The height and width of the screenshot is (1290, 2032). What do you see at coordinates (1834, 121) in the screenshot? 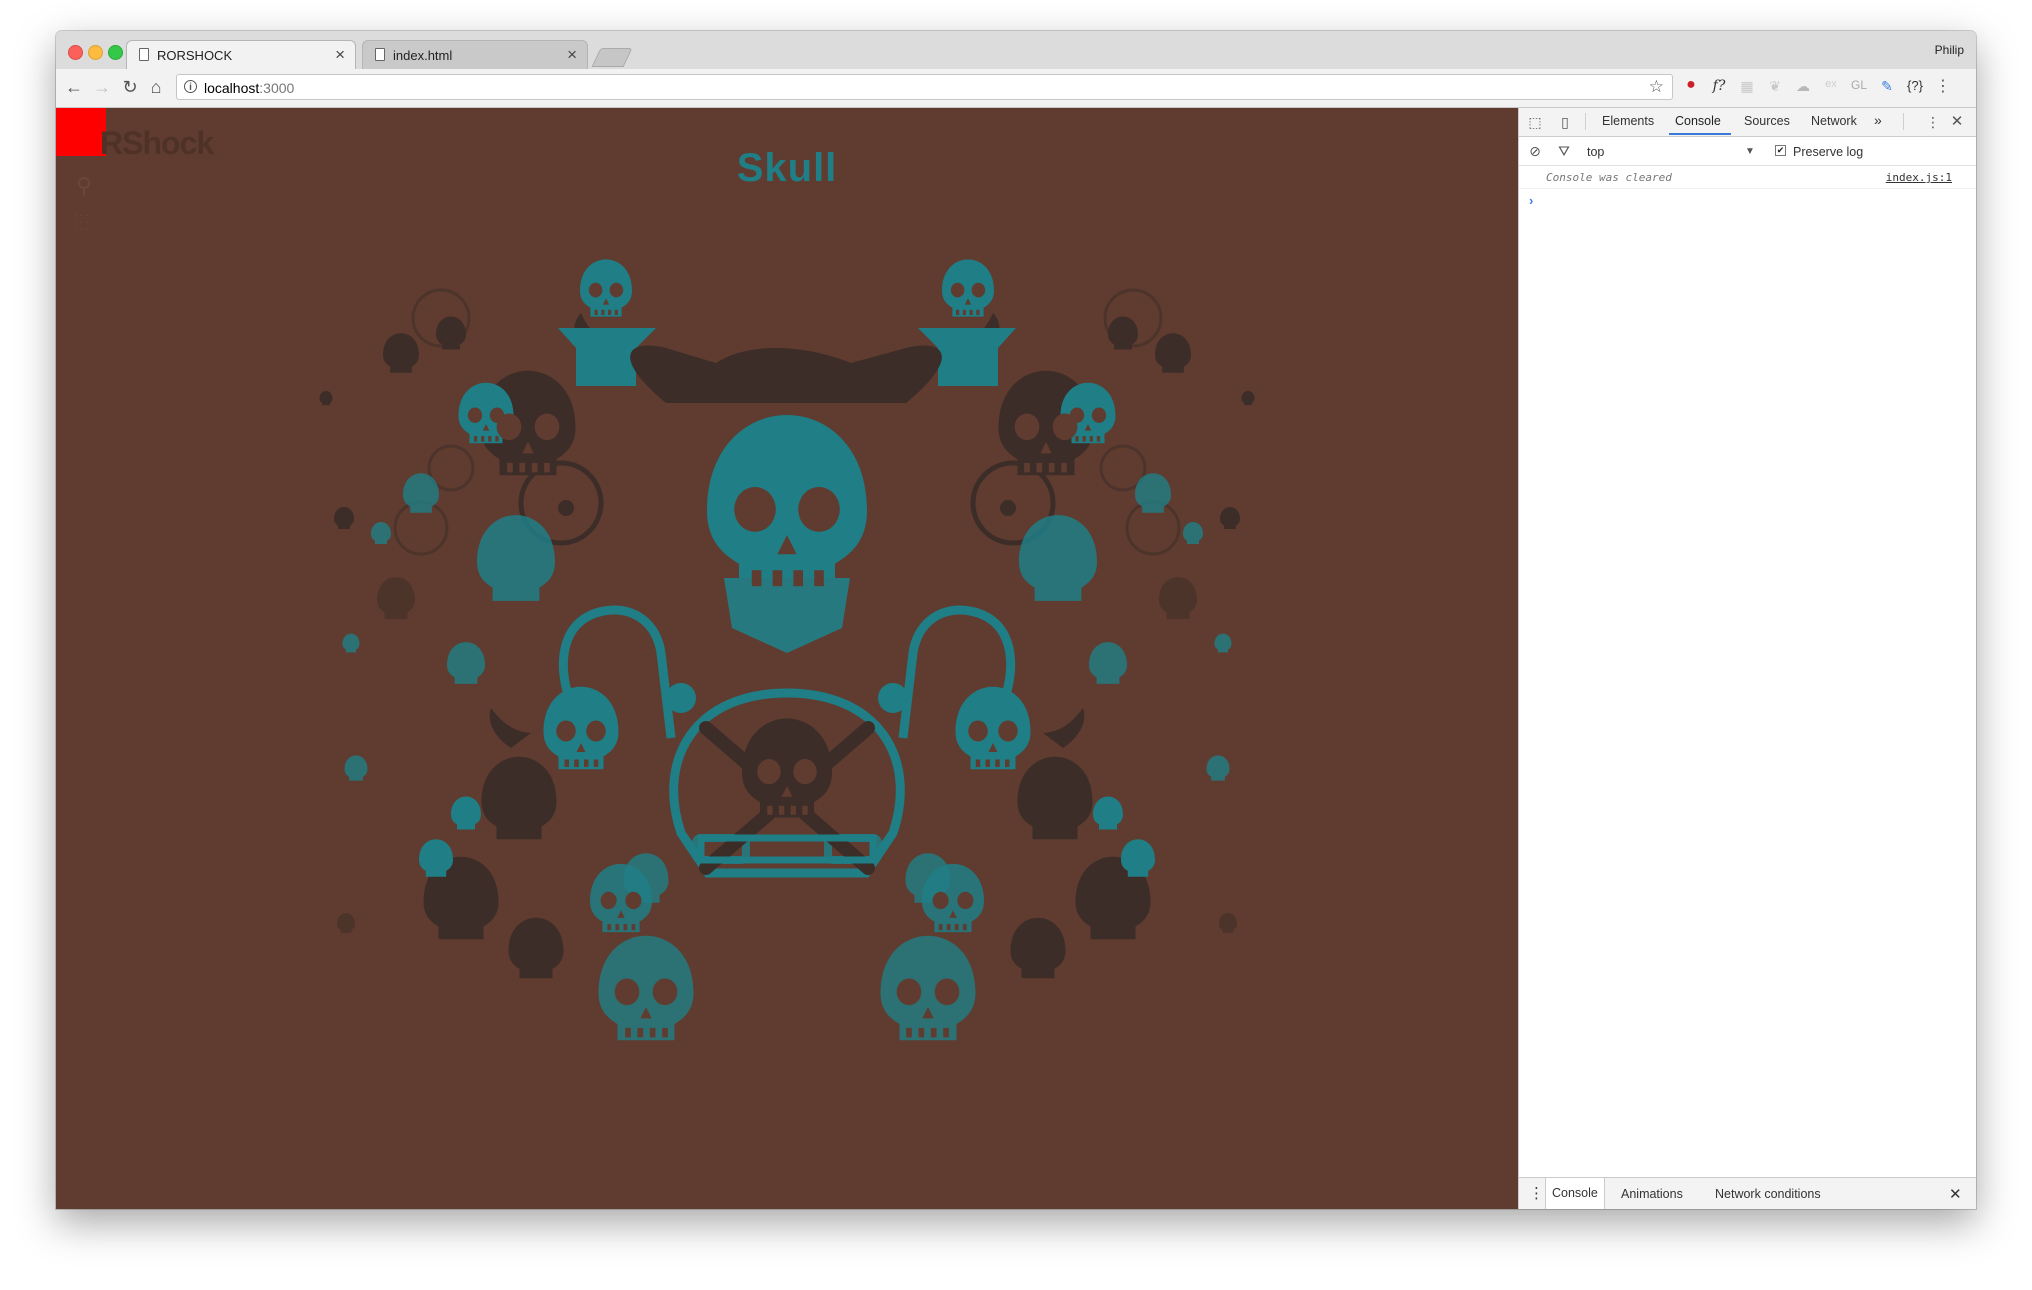
I see `tab-network: Network` at bounding box center [1834, 121].